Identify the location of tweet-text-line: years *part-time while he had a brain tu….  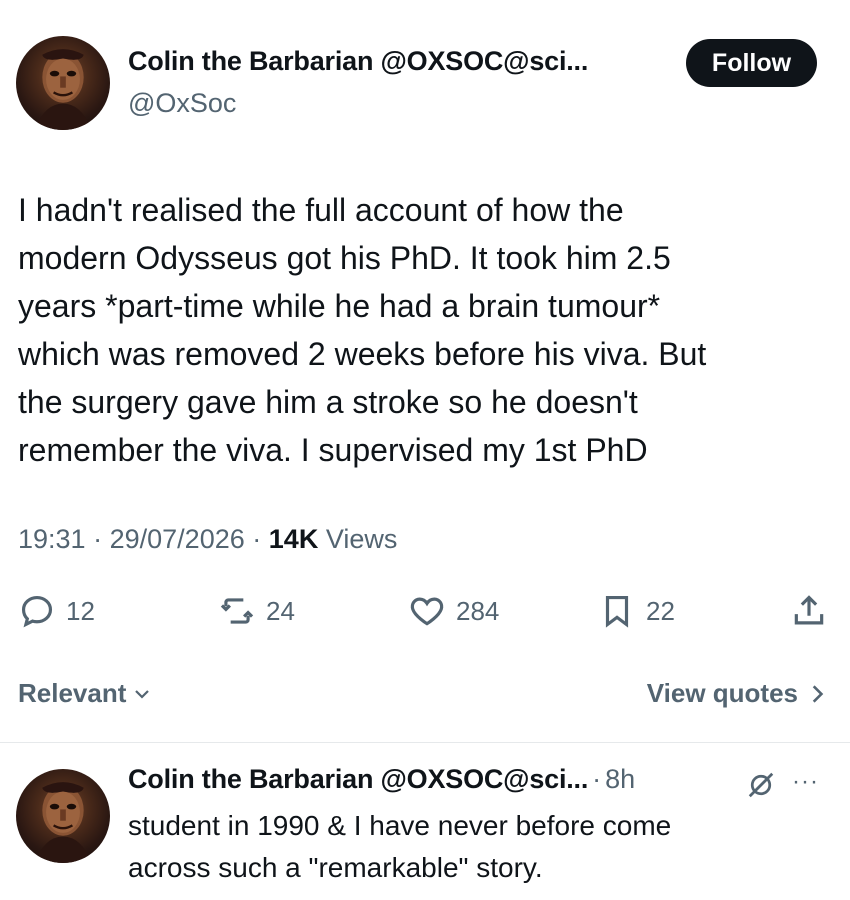
(339, 306).